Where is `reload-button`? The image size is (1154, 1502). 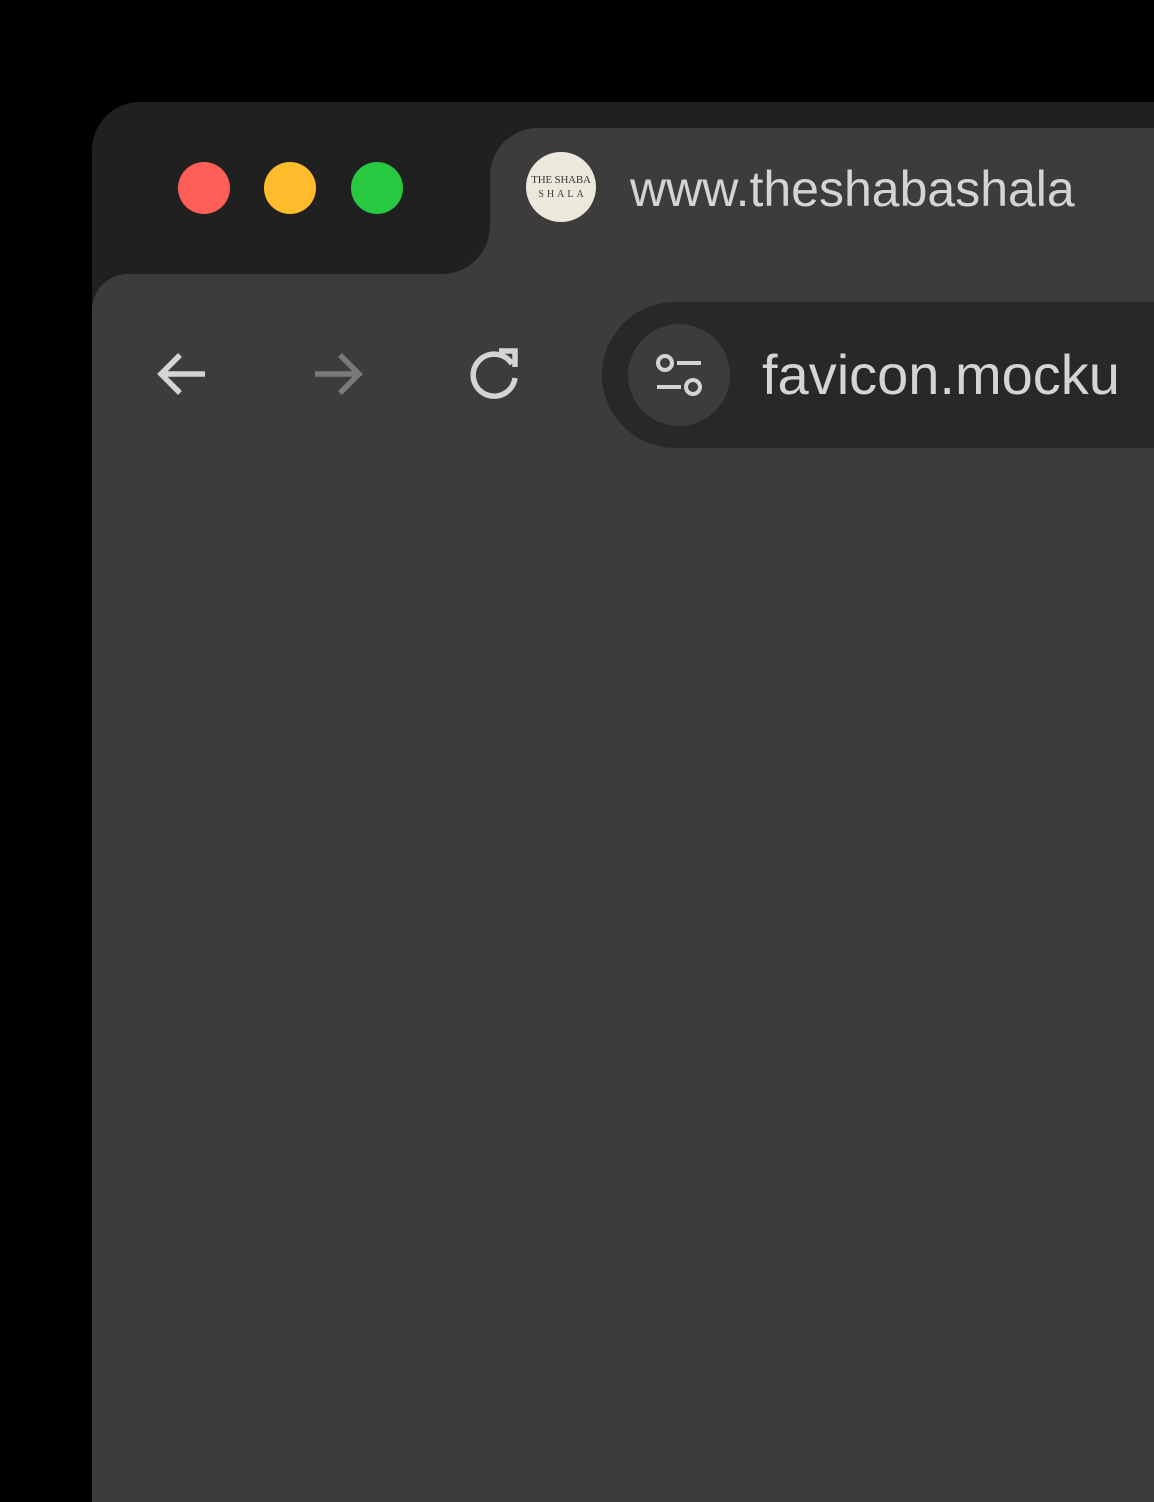 reload-button is located at coordinates (494, 374).